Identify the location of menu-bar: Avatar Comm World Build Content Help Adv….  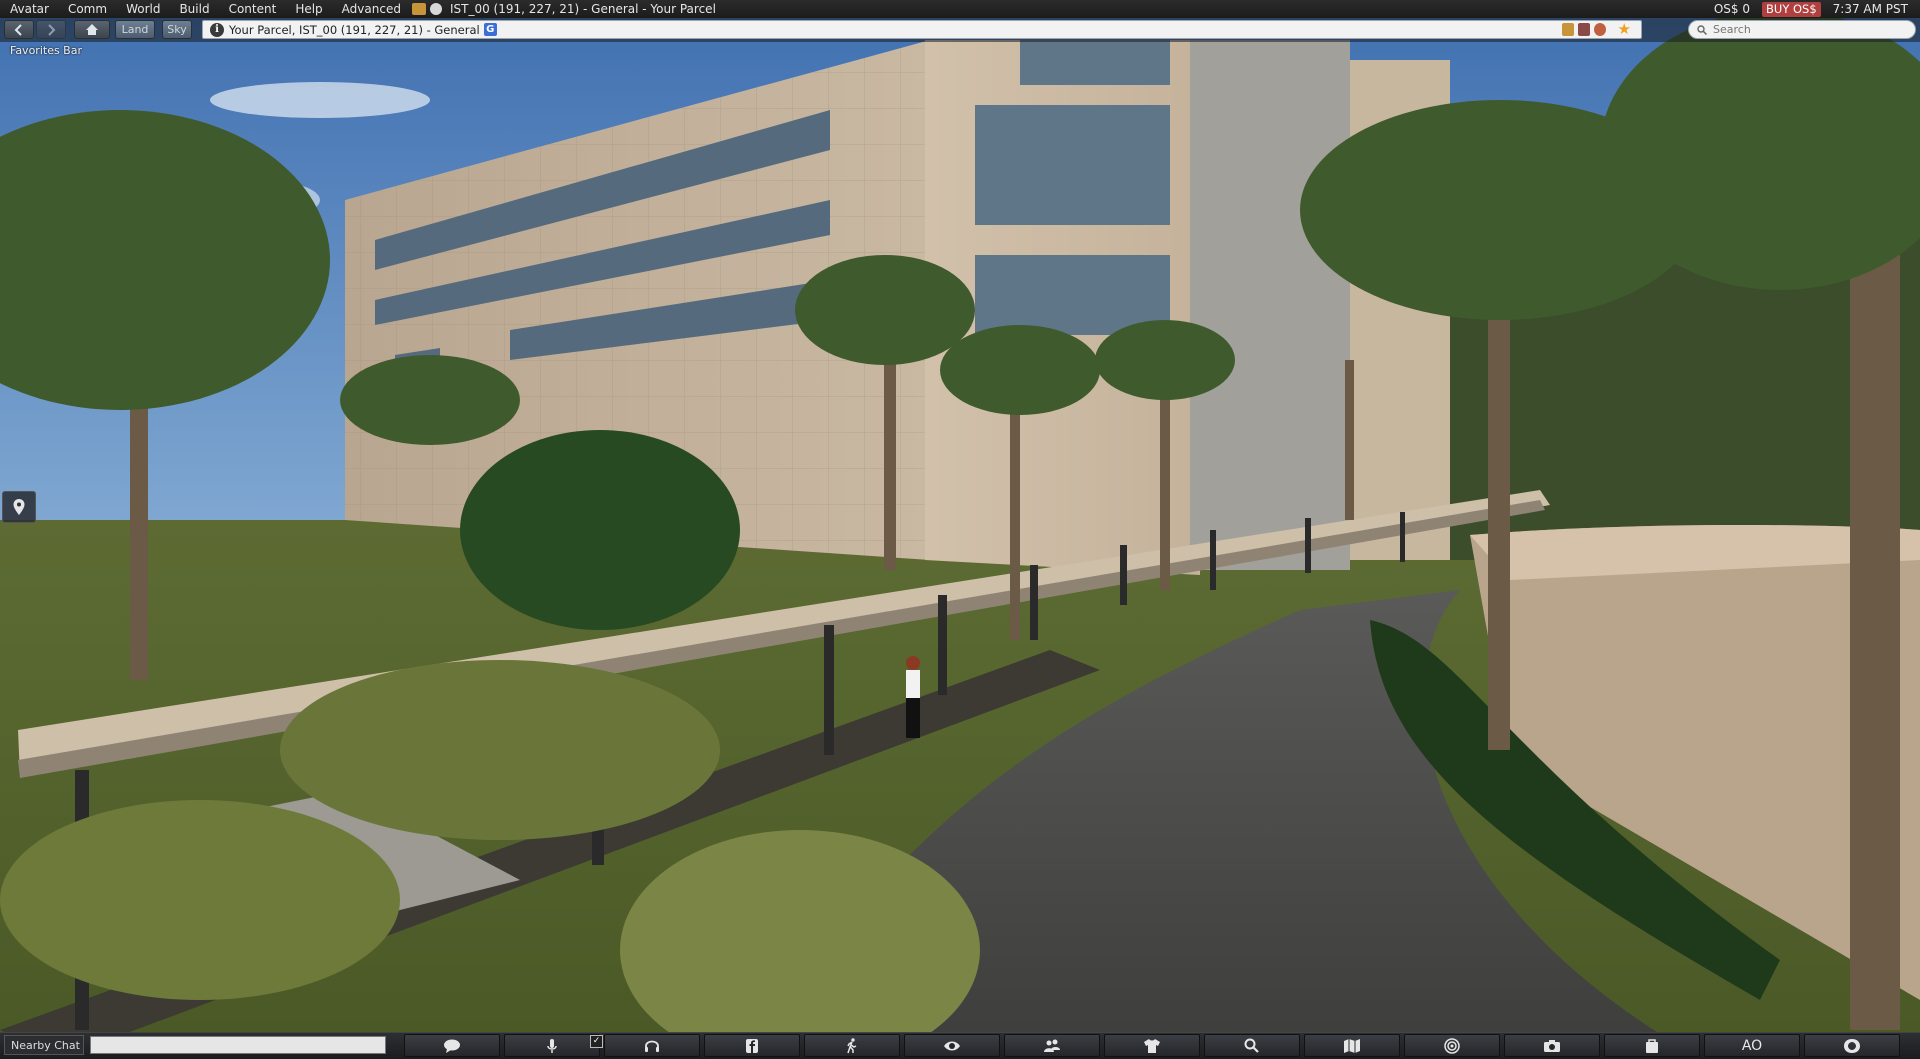
(960, 9).